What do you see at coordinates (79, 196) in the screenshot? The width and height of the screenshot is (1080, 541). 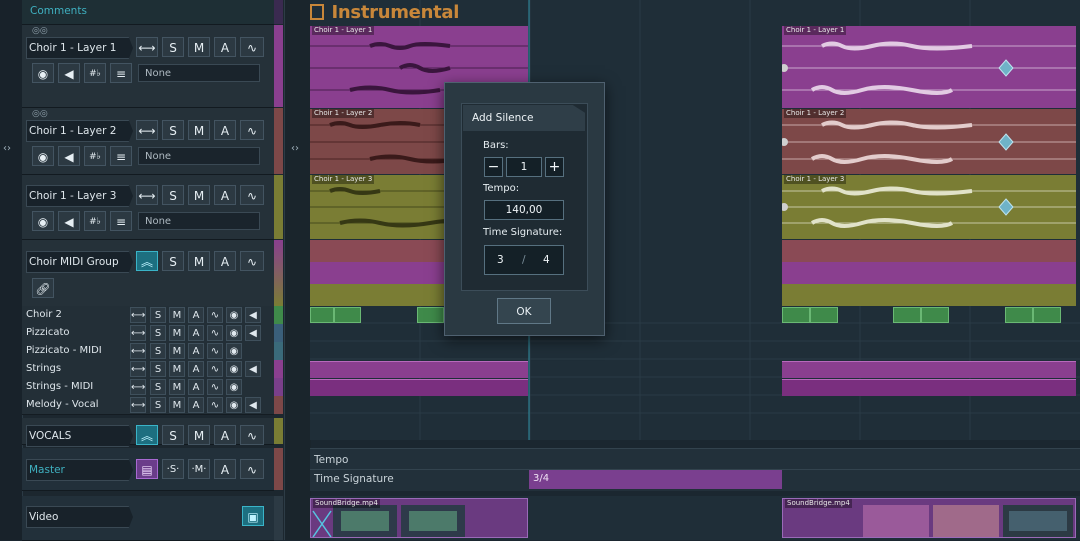 I see `track-name: Choir 1 - Layer 3` at bounding box center [79, 196].